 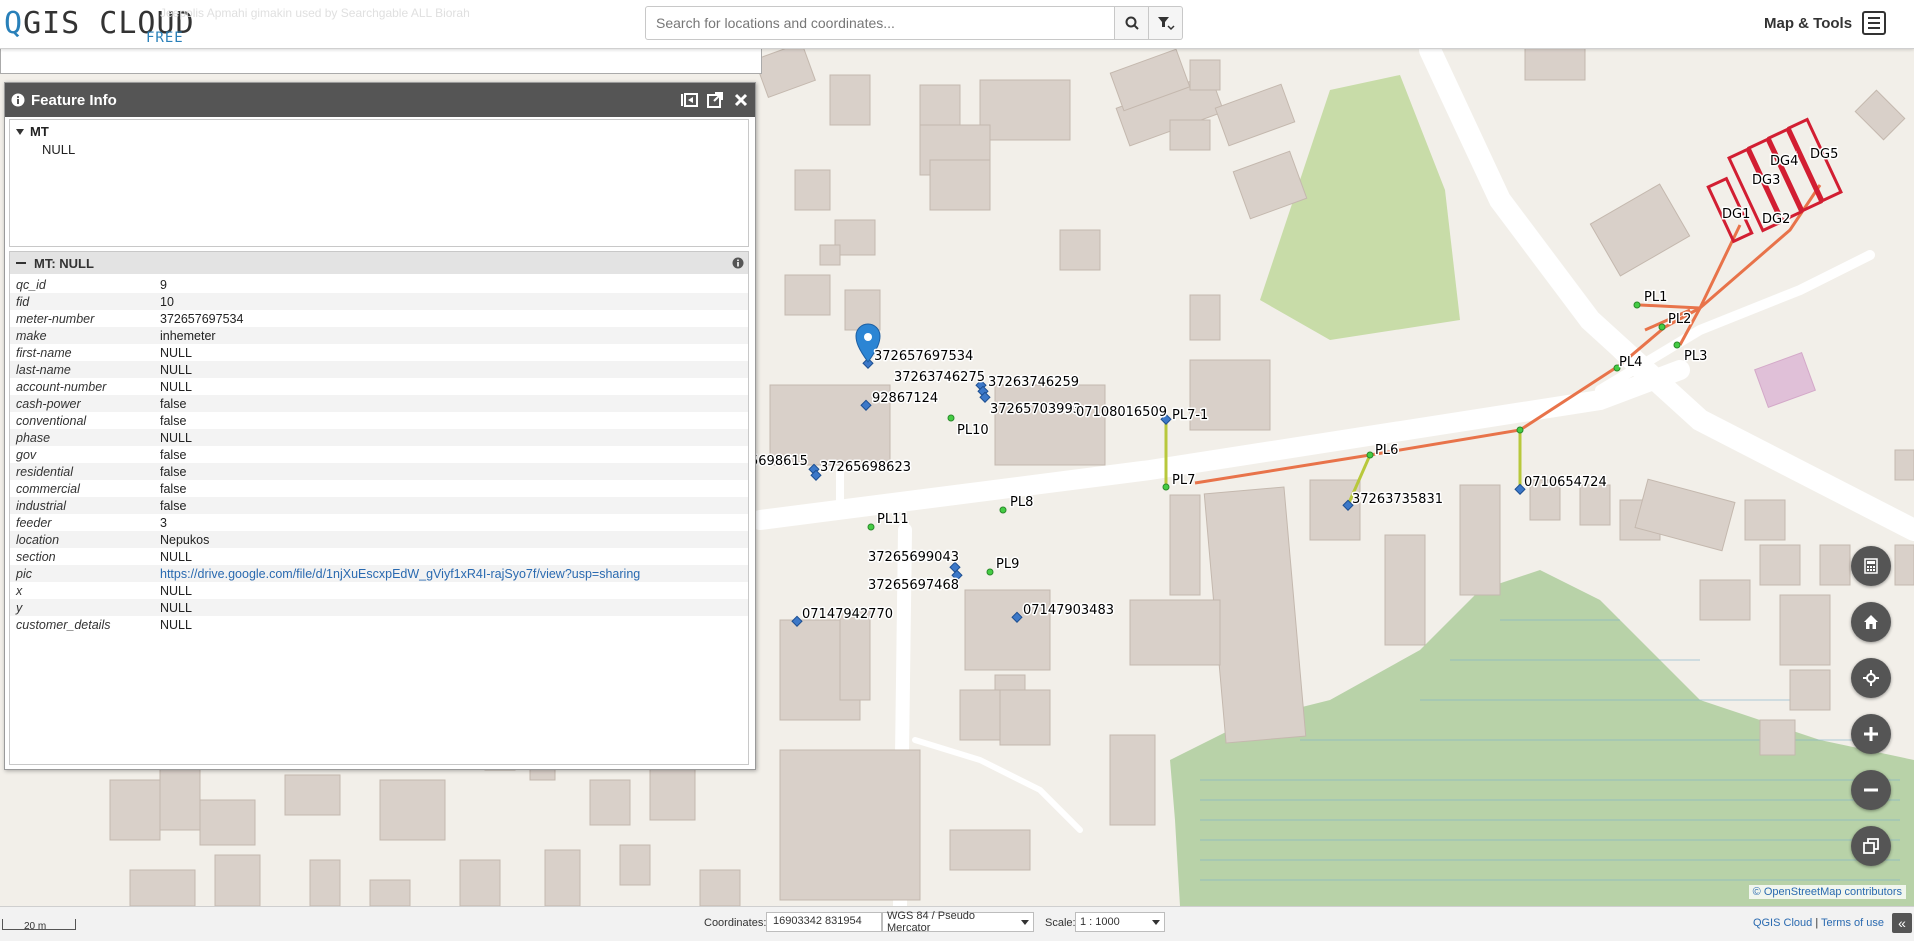 I want to click on hamburger-menu-button, so click(x=1874, y=23).